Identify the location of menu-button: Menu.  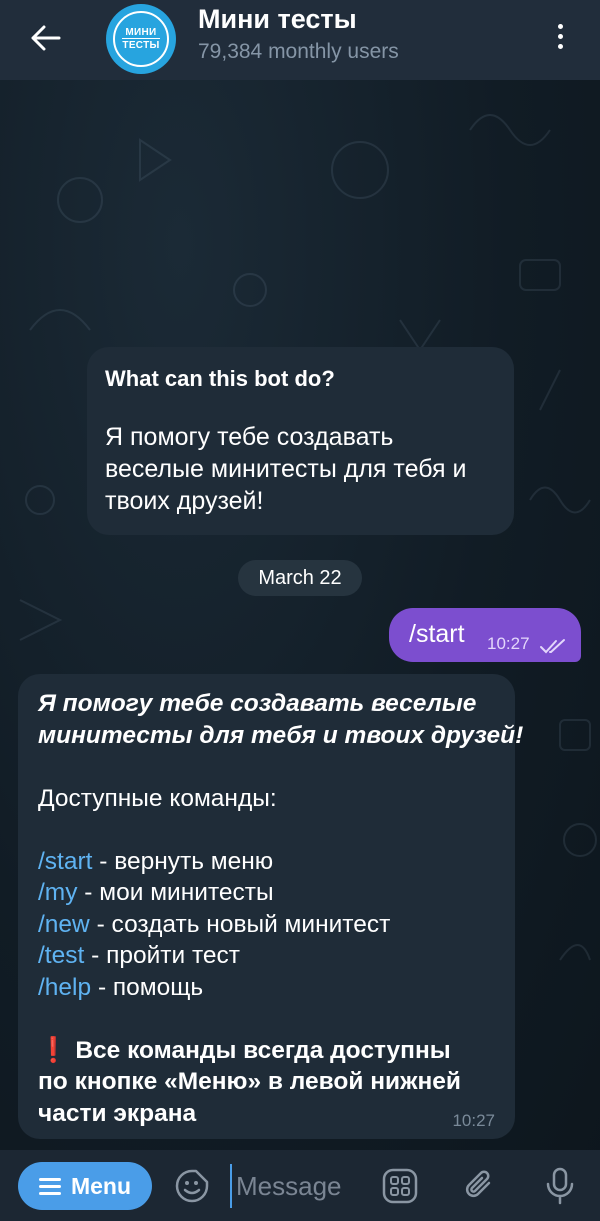
(85, 1186).